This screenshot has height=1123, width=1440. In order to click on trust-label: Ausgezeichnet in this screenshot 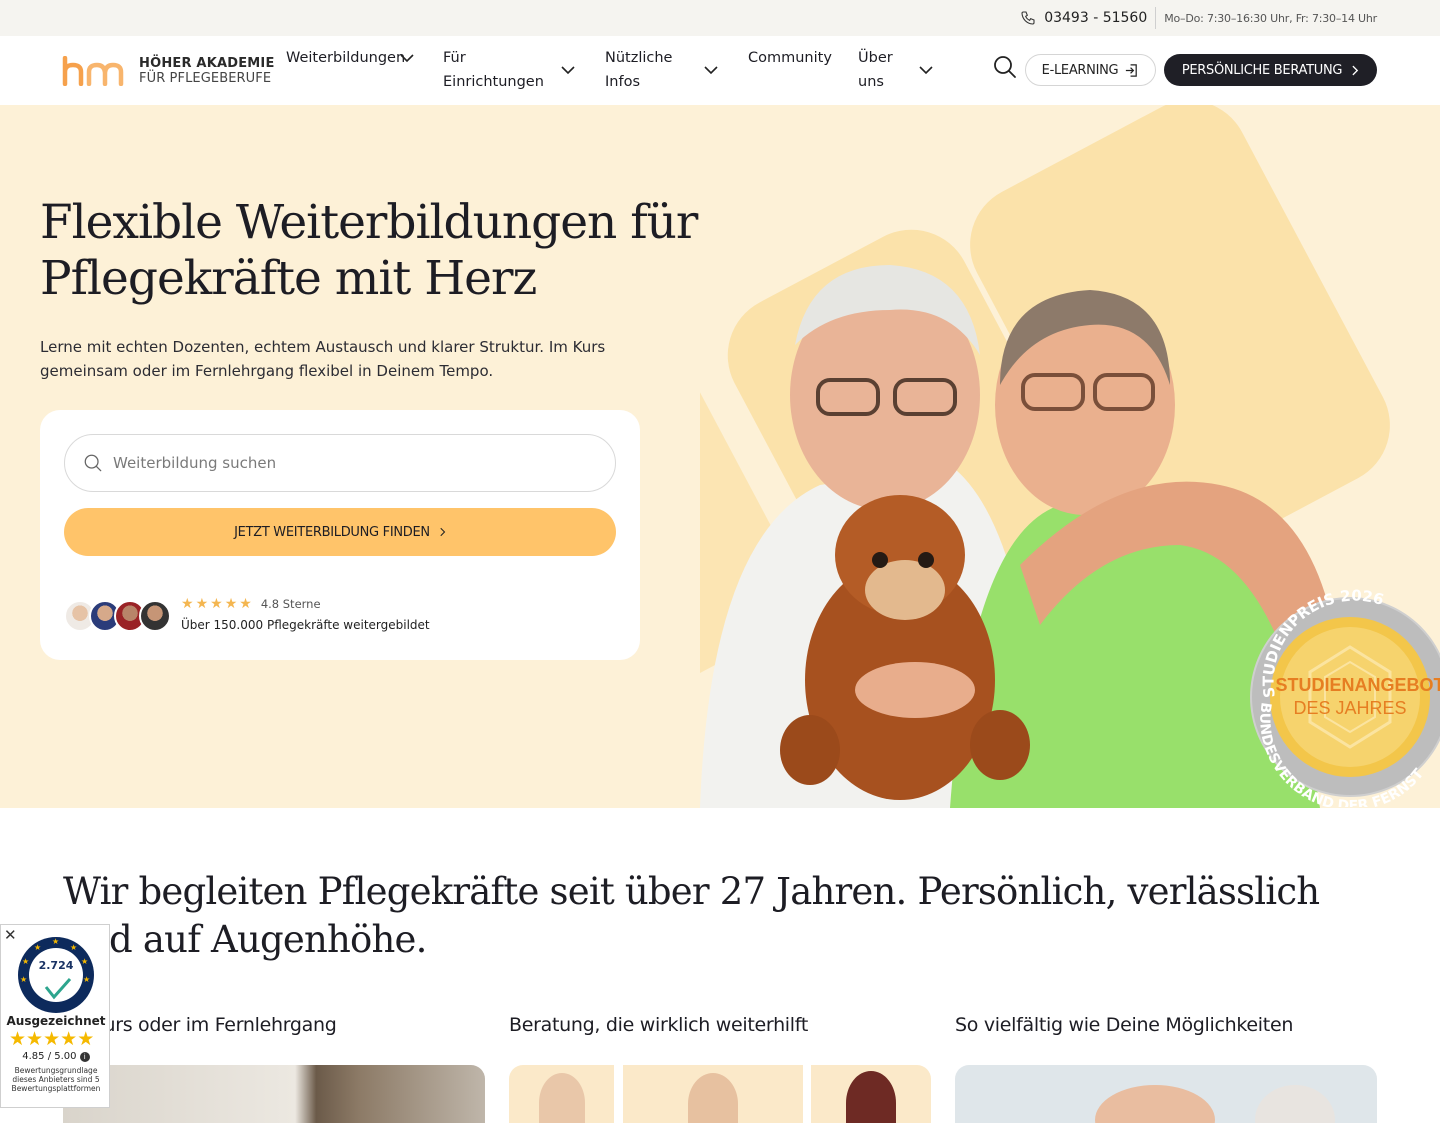, I will do `click(56, 1021)`.